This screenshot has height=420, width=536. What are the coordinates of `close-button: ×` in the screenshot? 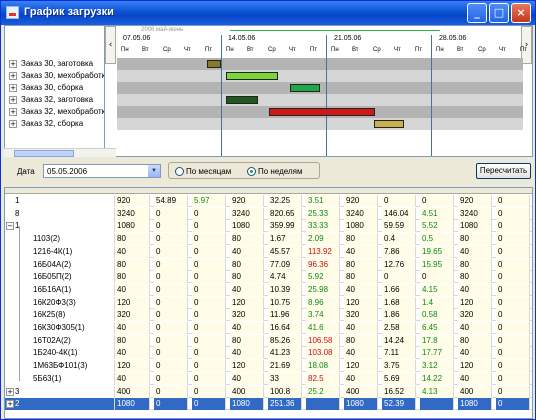 It's located at (521, 13).